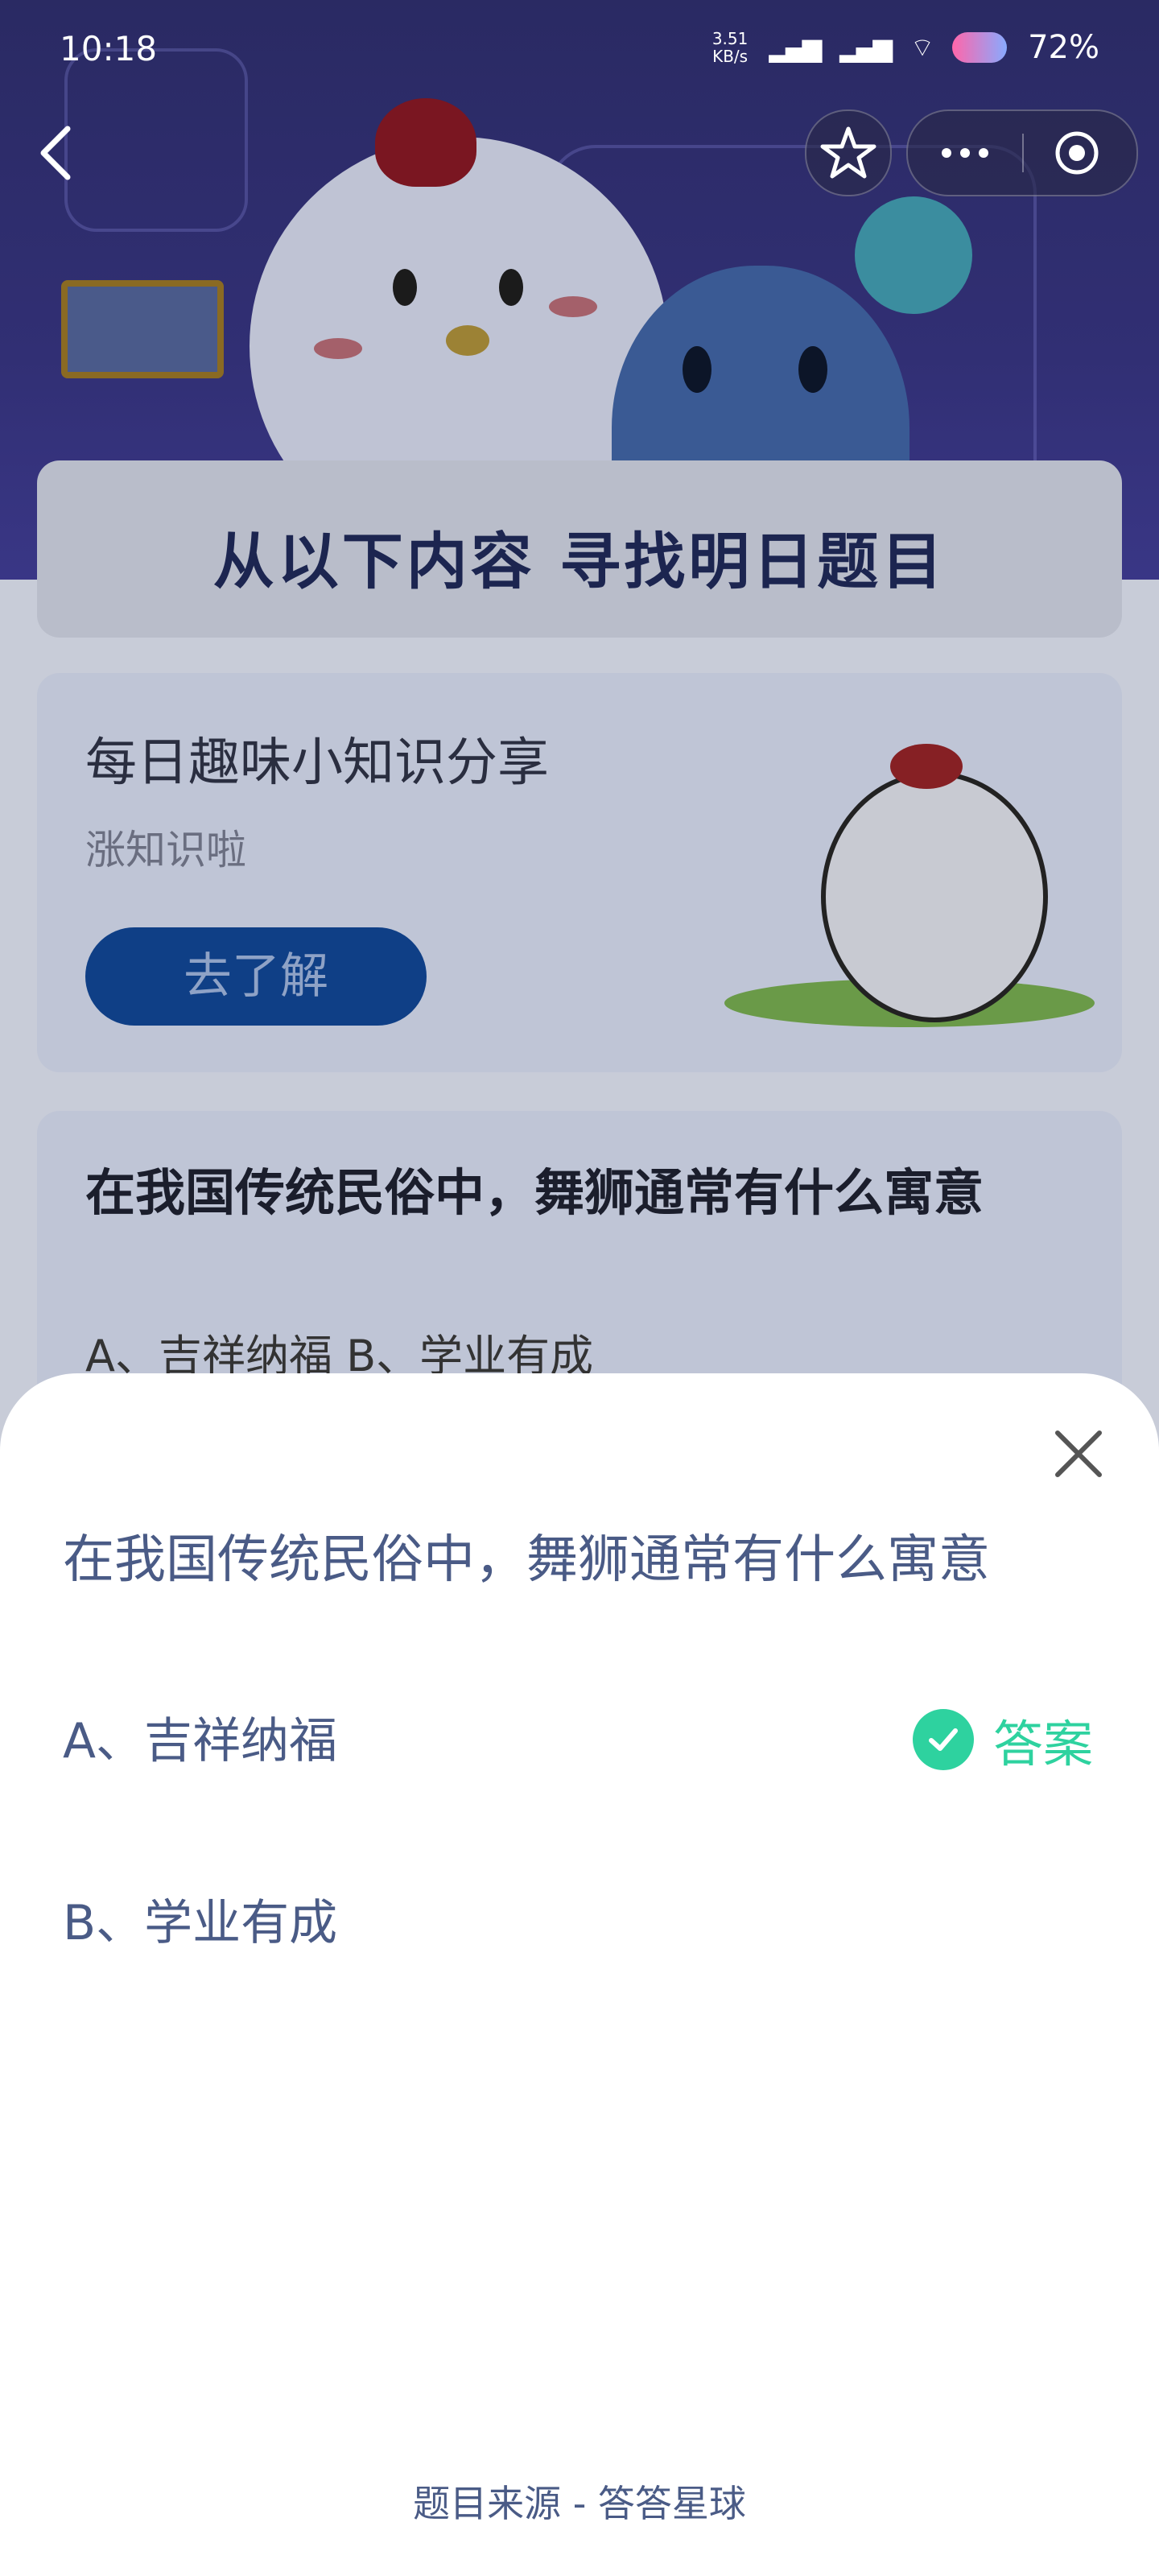 Image resolution: width=1159 pixels, height=2576 pixels. What do you see at coordinates (56, 153) in the screenshot?
I see `back-icon` at bounding box center [56, 153].